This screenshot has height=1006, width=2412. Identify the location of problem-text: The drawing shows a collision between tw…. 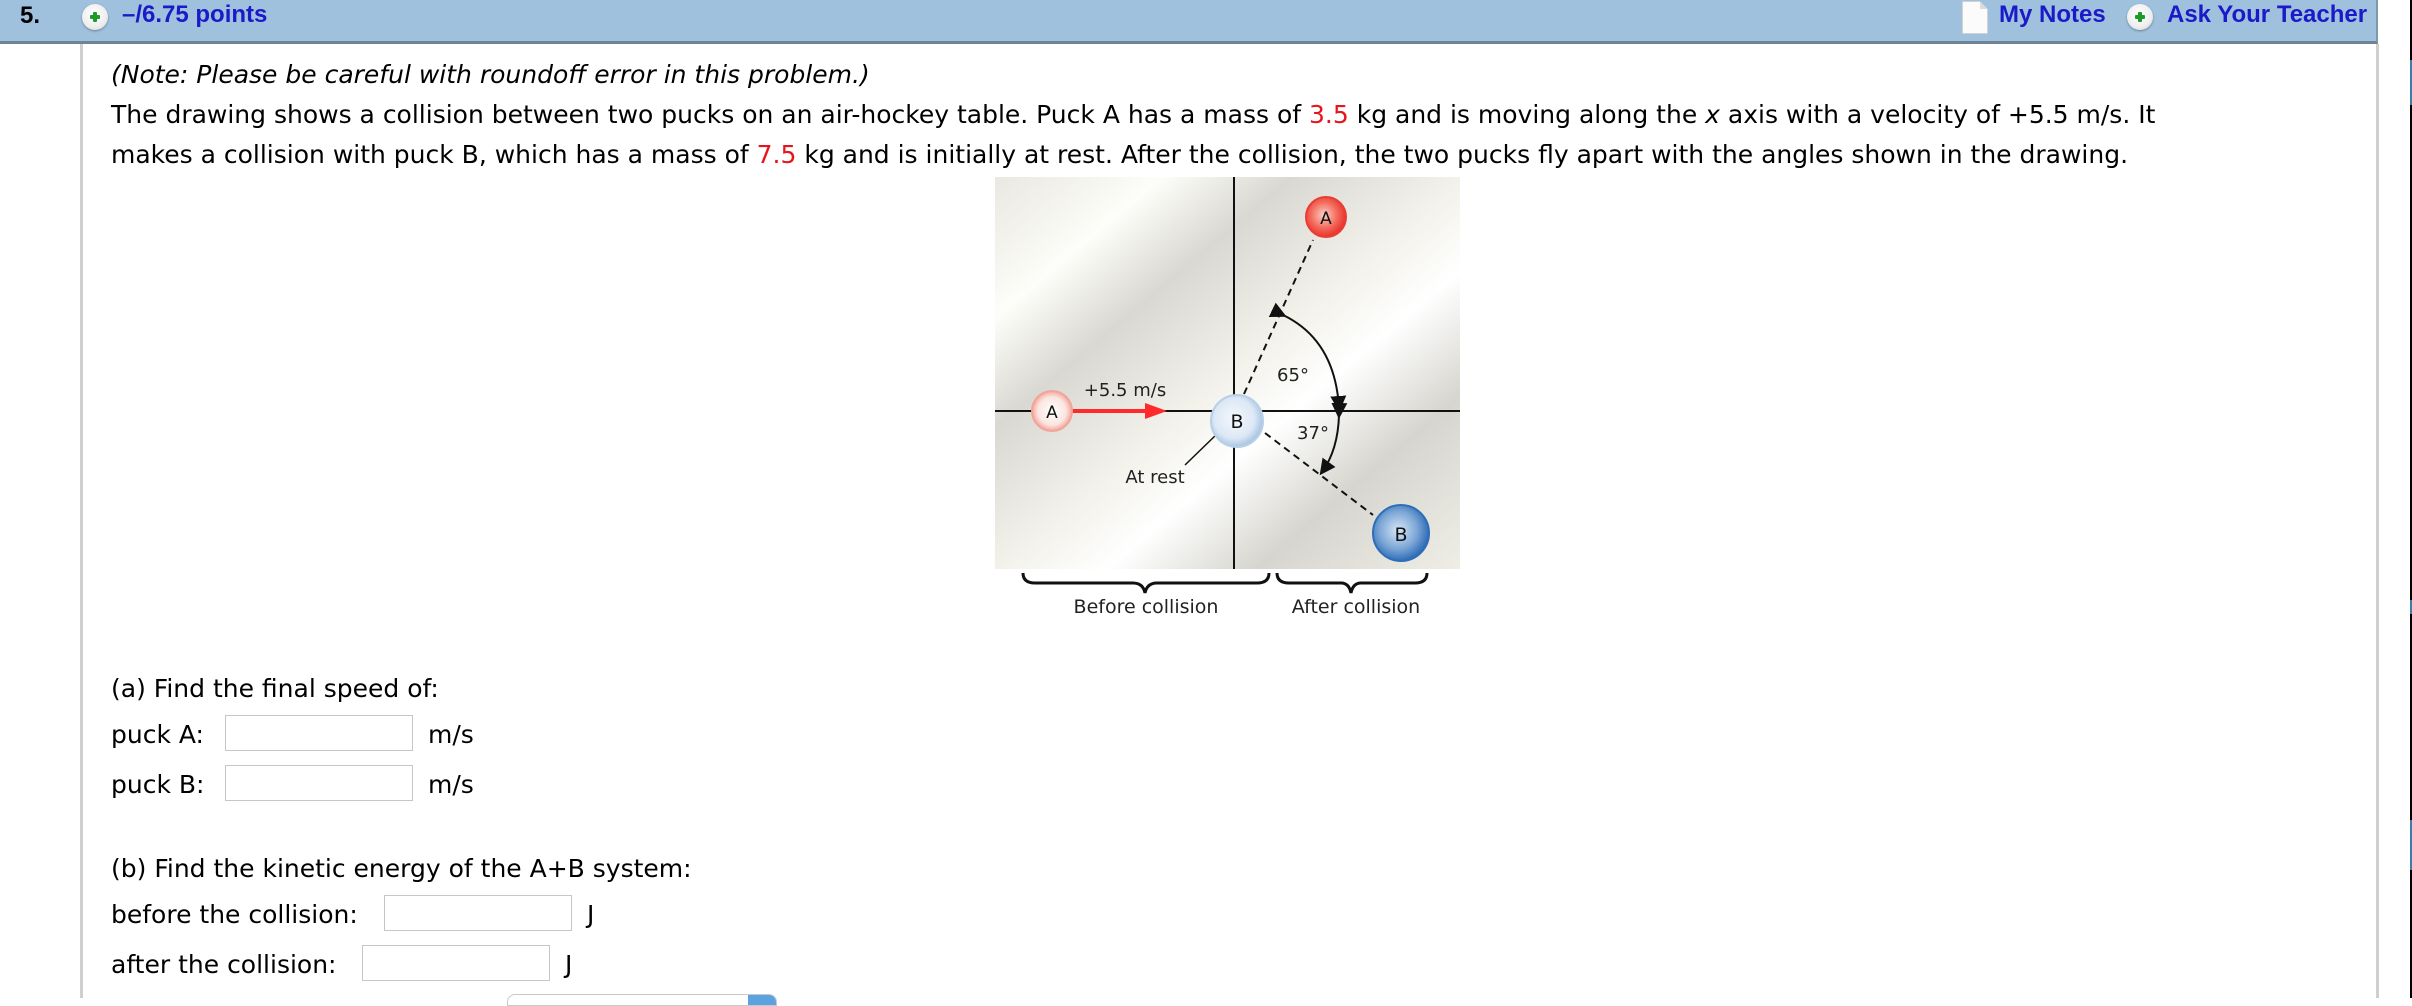
(1236, 135).